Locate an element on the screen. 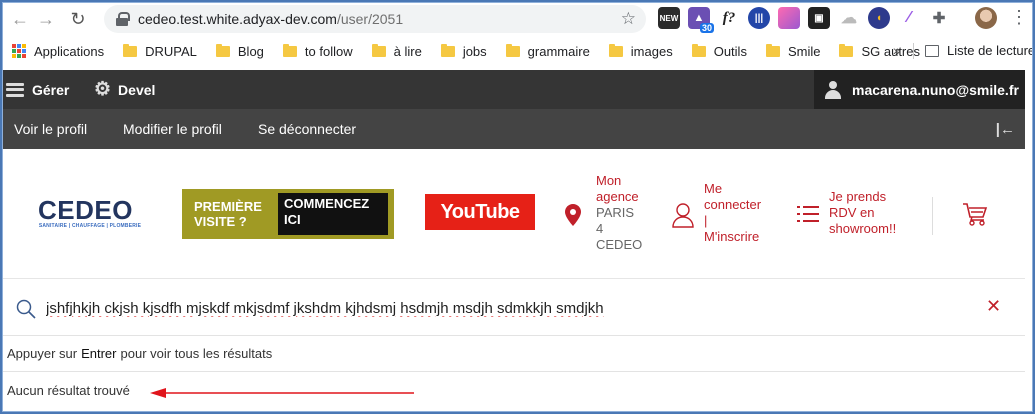 The width and height of the screenshot is (1035, 414). bookmark-folder: DRUPAL is located at coordinates (160, 51).